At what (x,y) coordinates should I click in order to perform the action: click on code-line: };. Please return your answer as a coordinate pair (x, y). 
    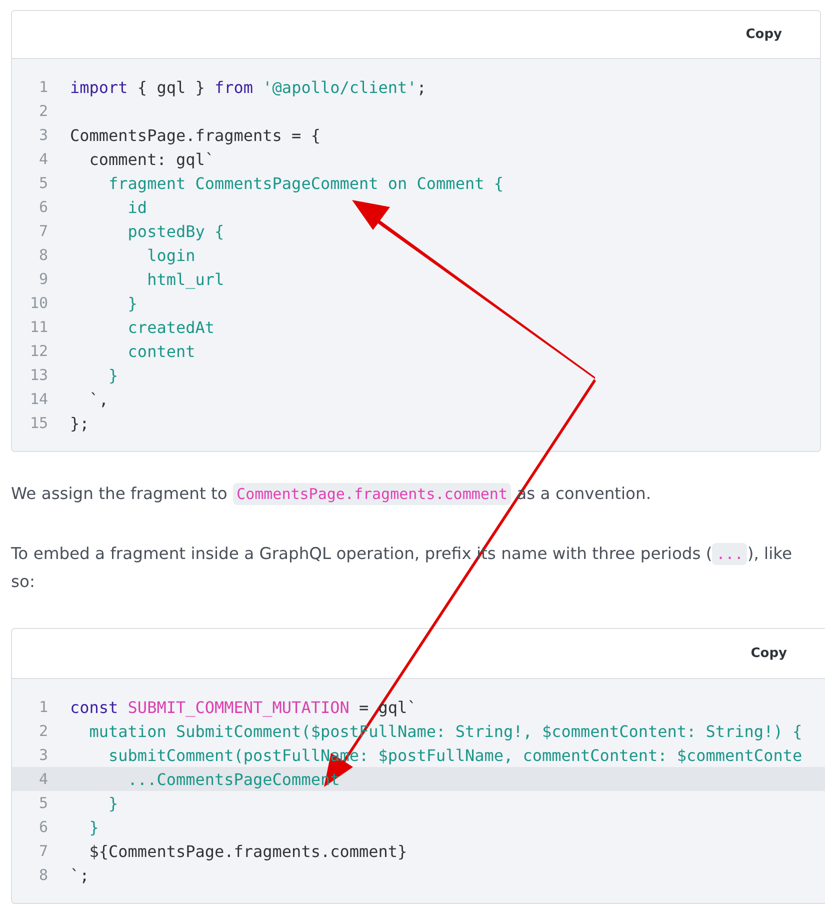
    Looking at the image, I should click on (80, 423).